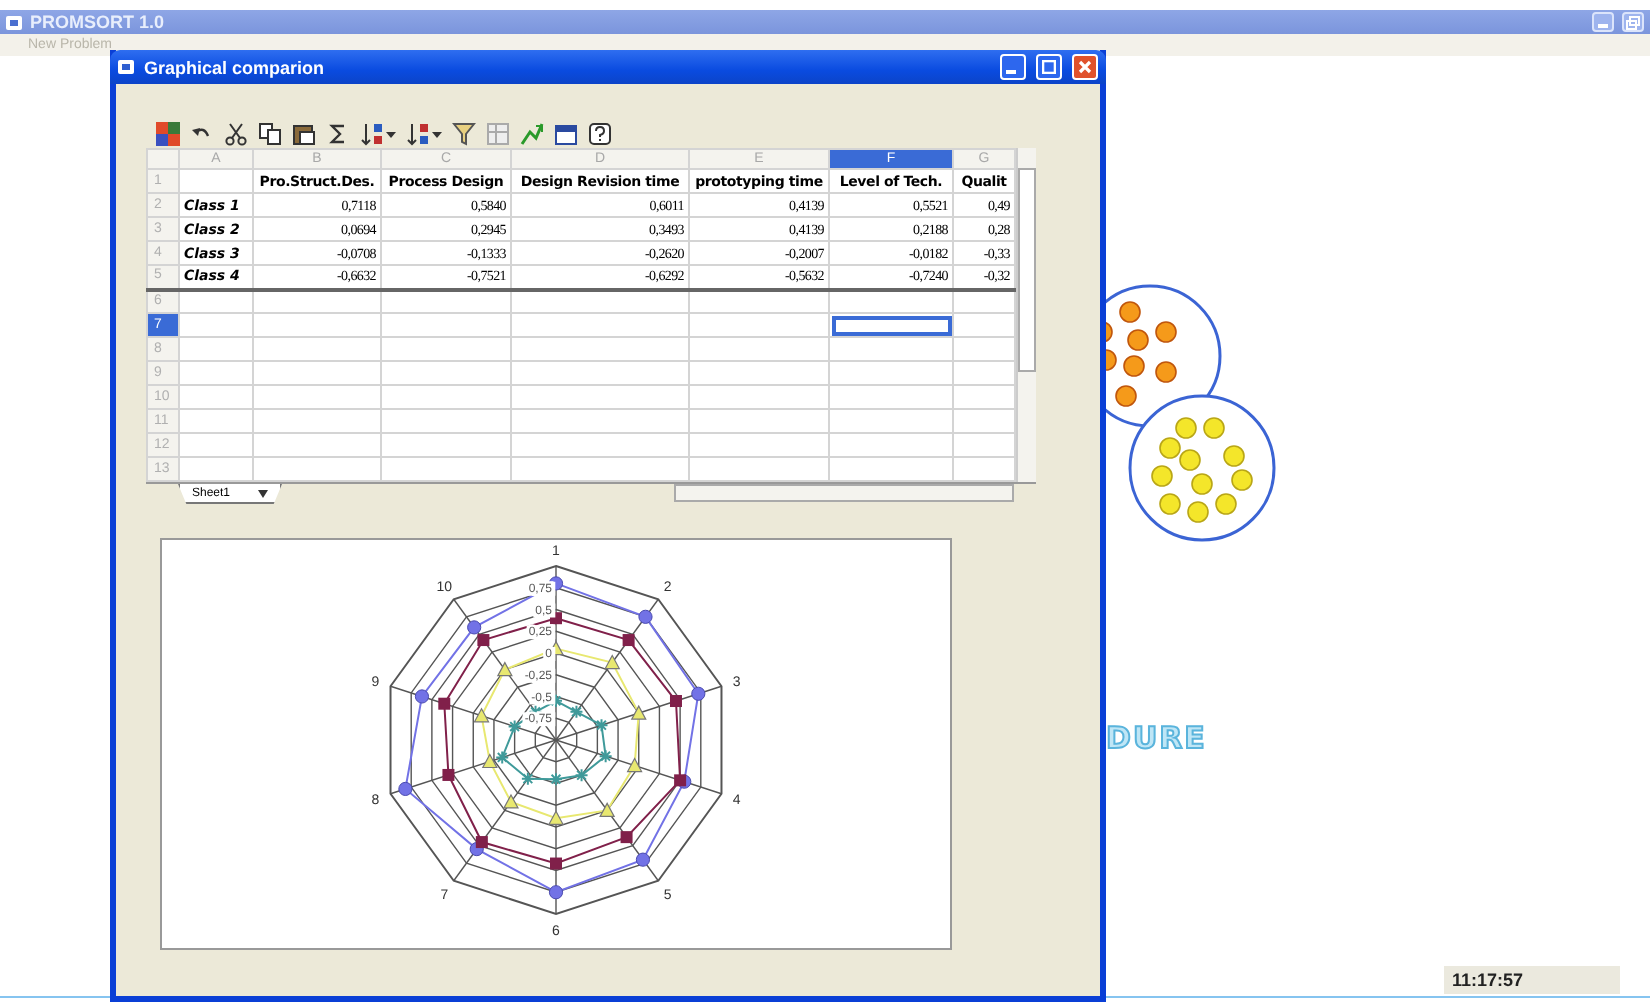 This screenshot has width=1650, height=1002. Describe the element at coordinates (270, 133) in the screenshot. I see `copy-icon` at that location.